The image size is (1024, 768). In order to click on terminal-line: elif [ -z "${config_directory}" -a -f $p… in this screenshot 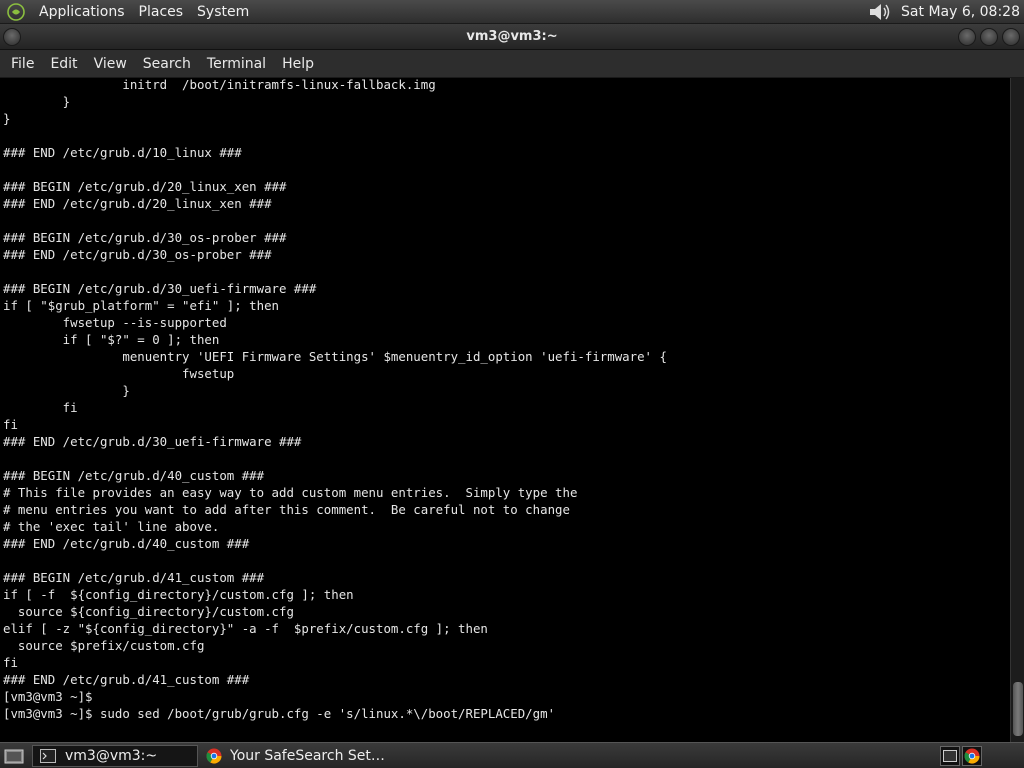, I will do `click(245, 628)`.